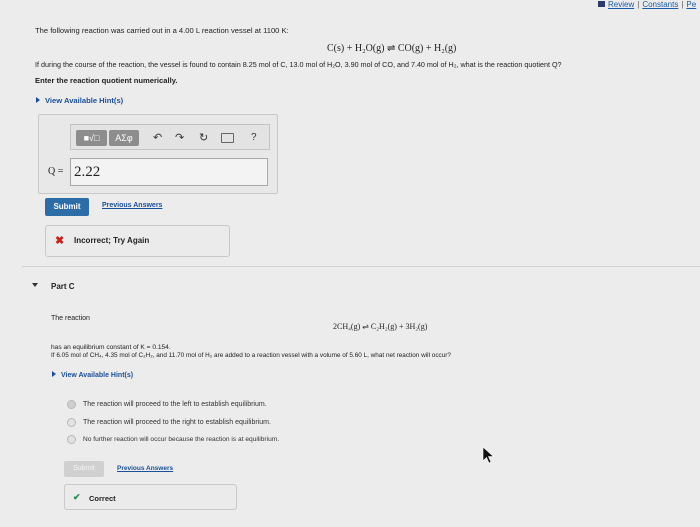  What do you see at coordinates (67, 207) in the screenshot?
I see `submit-button: Submit` at bounding box center [67, 207].